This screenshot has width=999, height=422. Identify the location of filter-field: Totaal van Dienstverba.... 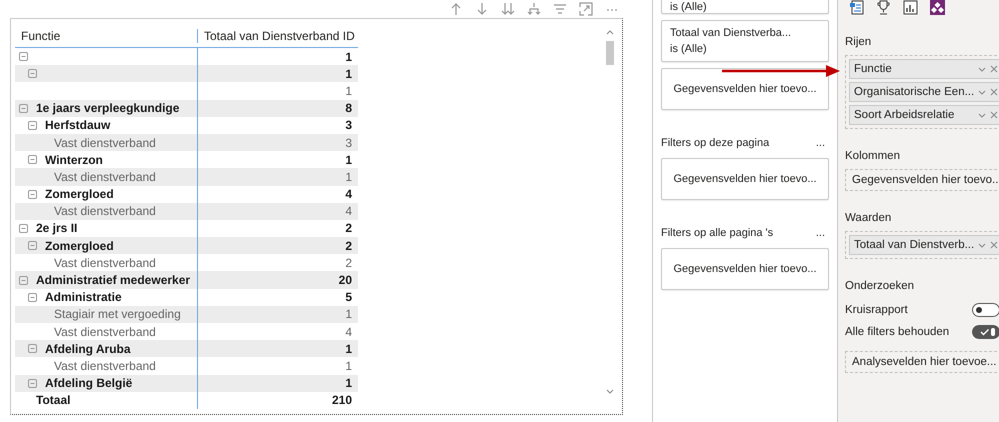
(745, 33).